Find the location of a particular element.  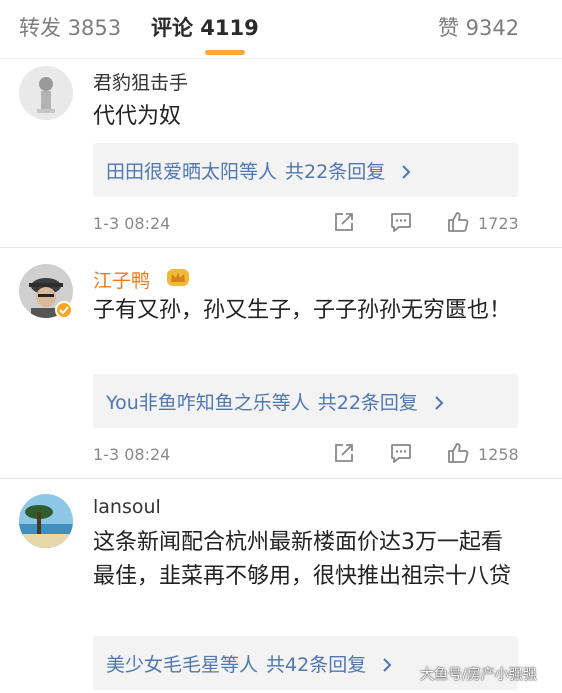

like-count: 1258 is located at coordinates (498, 454).